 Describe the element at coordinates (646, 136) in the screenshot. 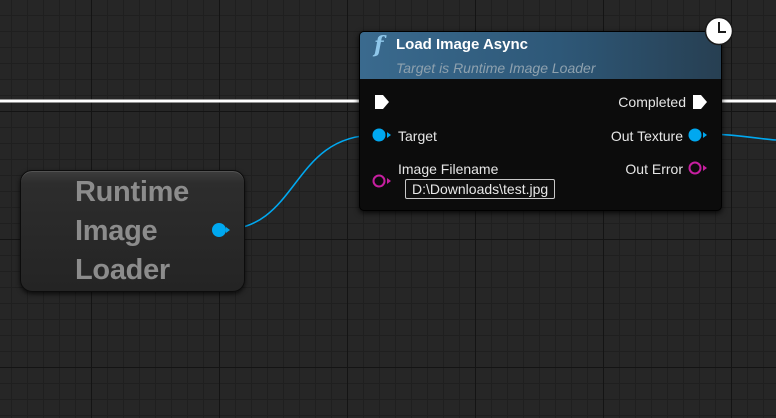

I see `out-texture-pin-label: Out Texture` at that location.